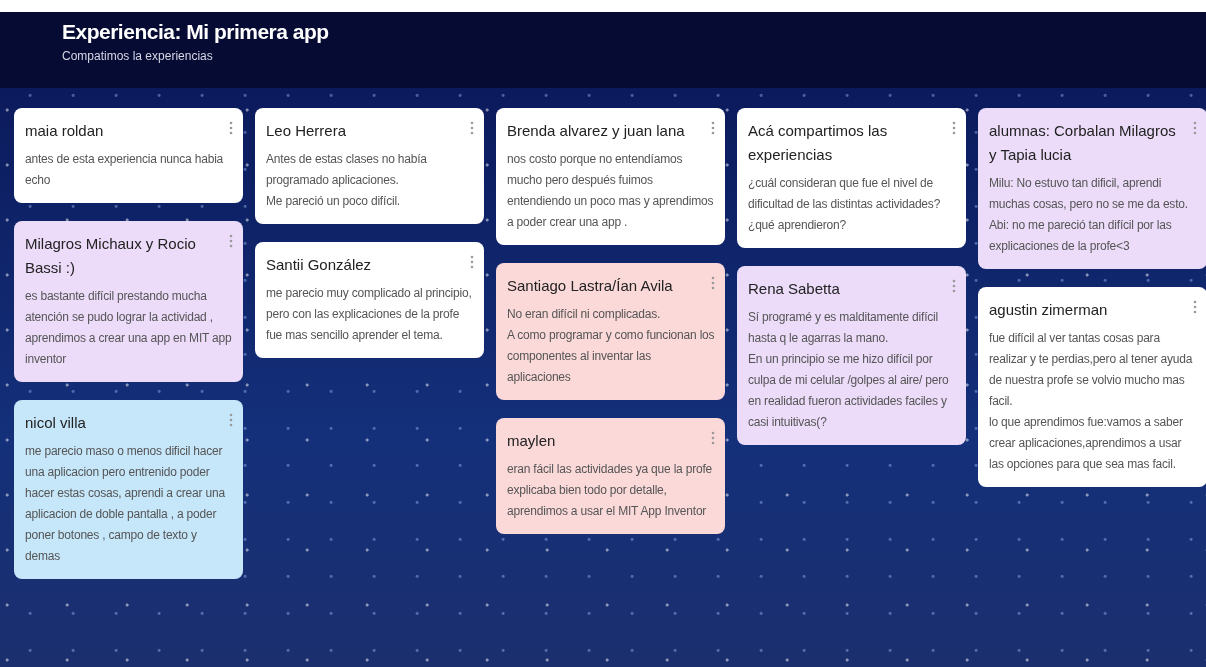  What do you see at coordinates (129, 328) in the screenshot?
I see `post-text: es bastante difícil prestando mucha atención se pudo lograr la actividad , aprendimos a crear una app en MIT app inventor` at bounding box center [129, 328].